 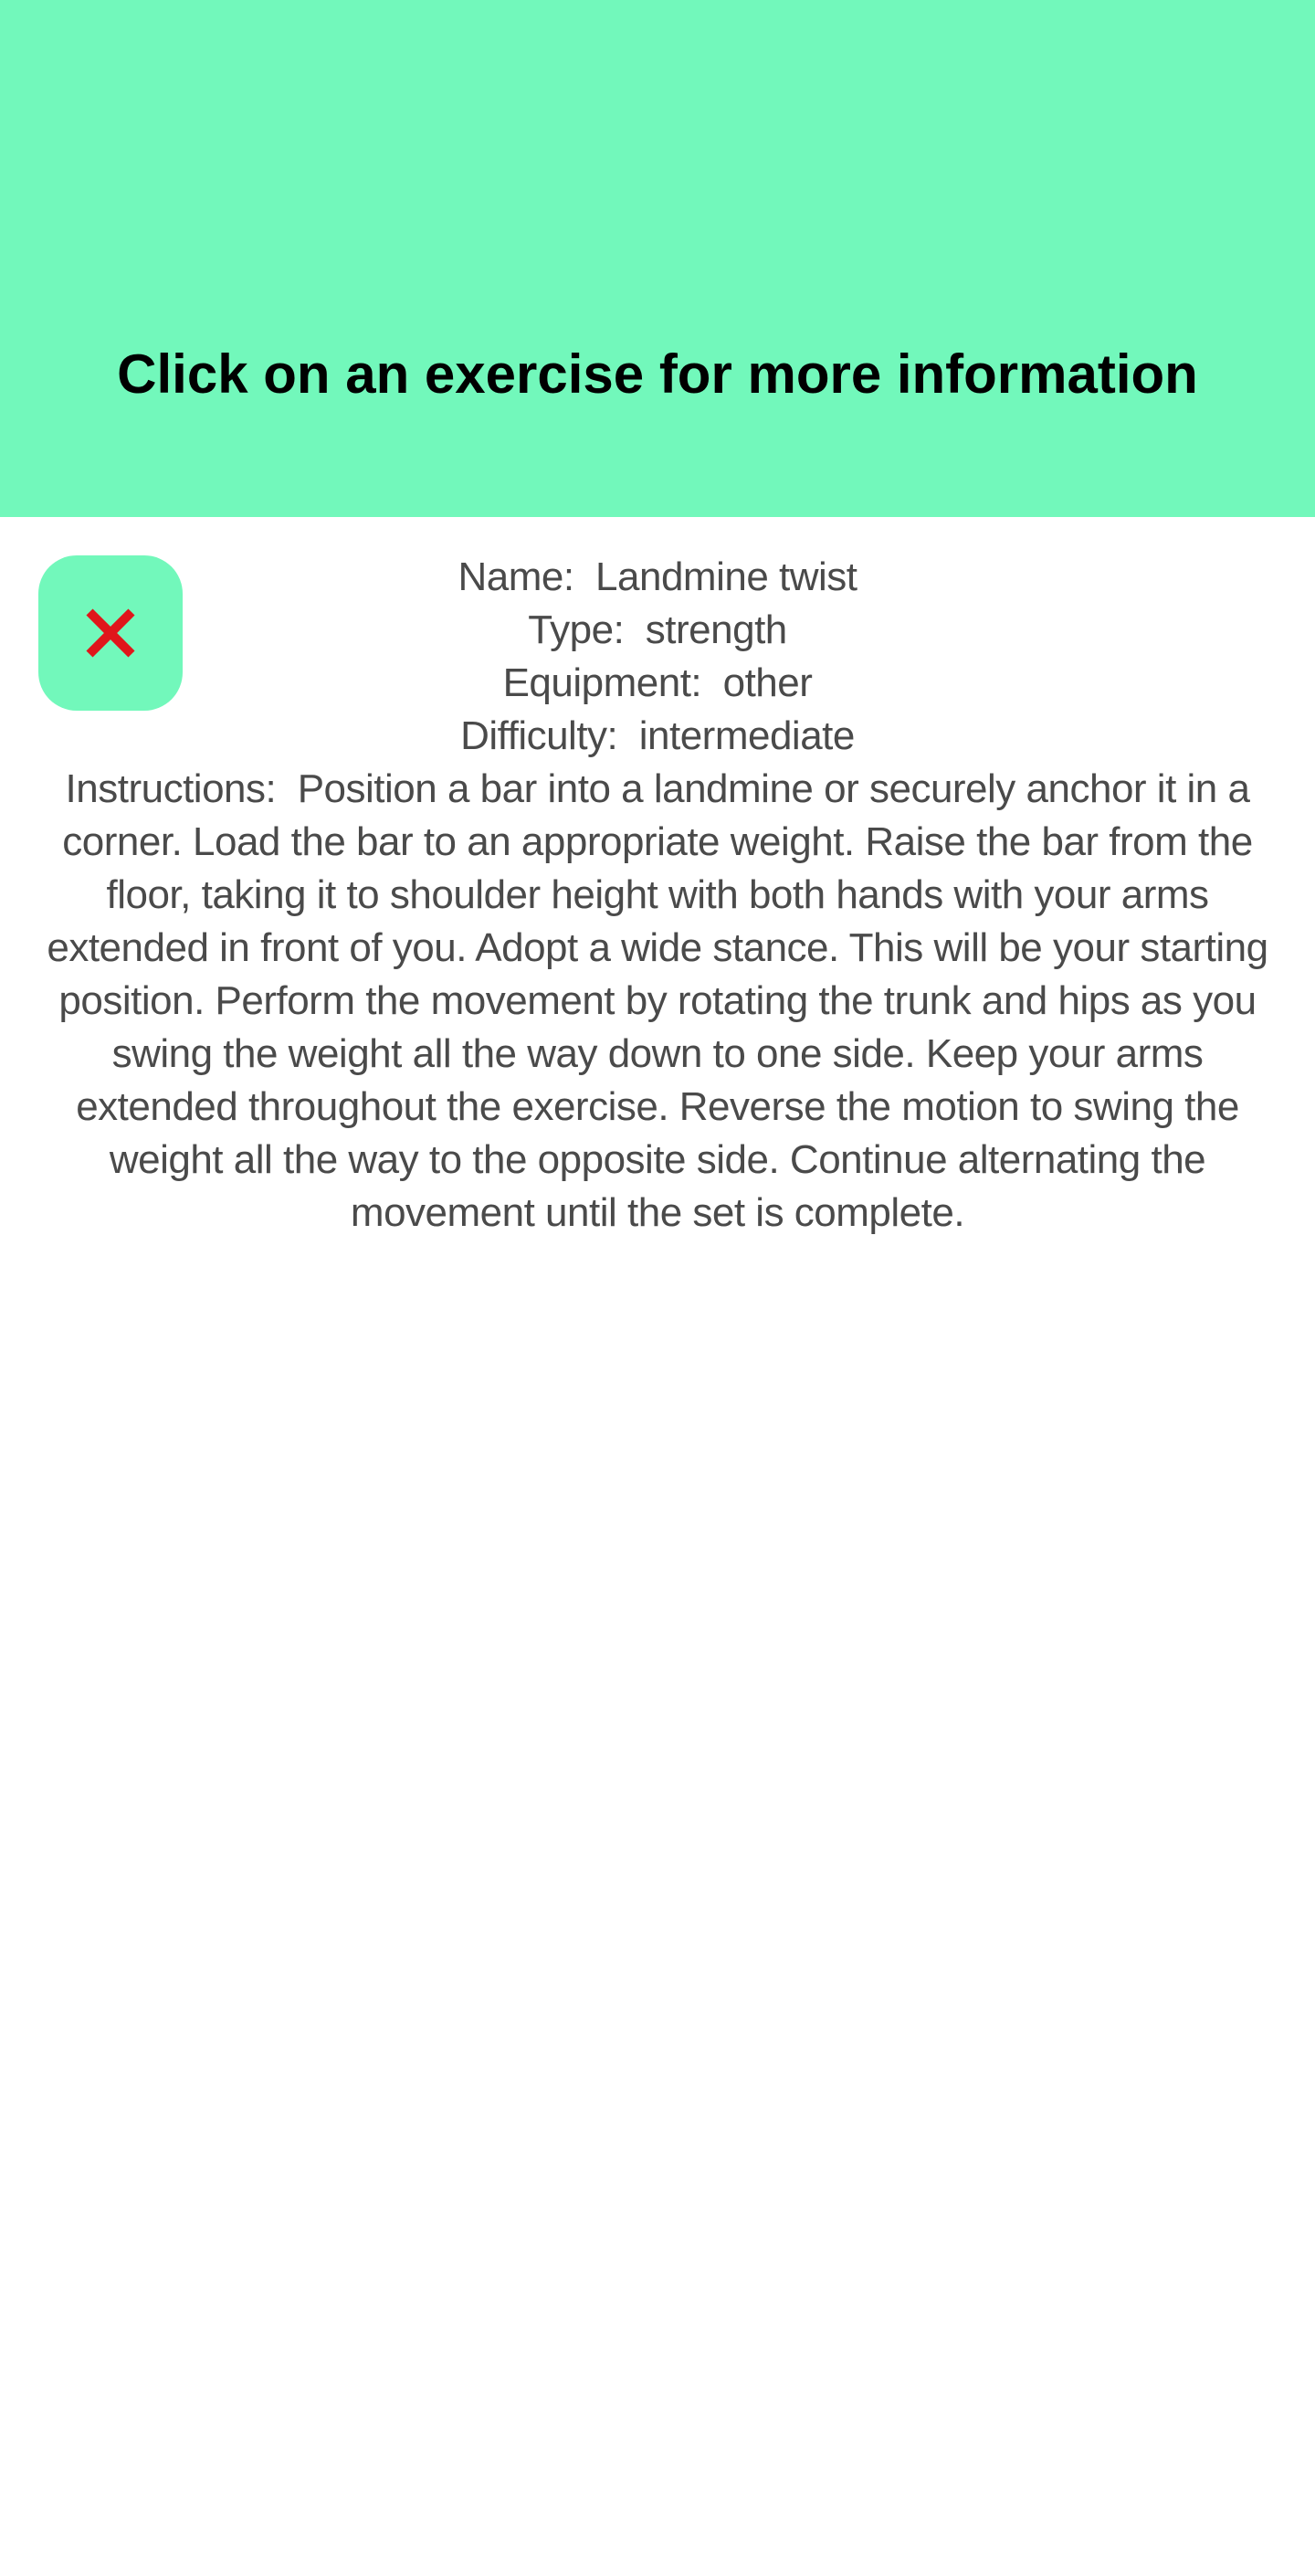 What do you see at coordinates (549, 735) in the screenshot?
I see `difficulty-label: Difficulty:` at bounding box center [549, 735].